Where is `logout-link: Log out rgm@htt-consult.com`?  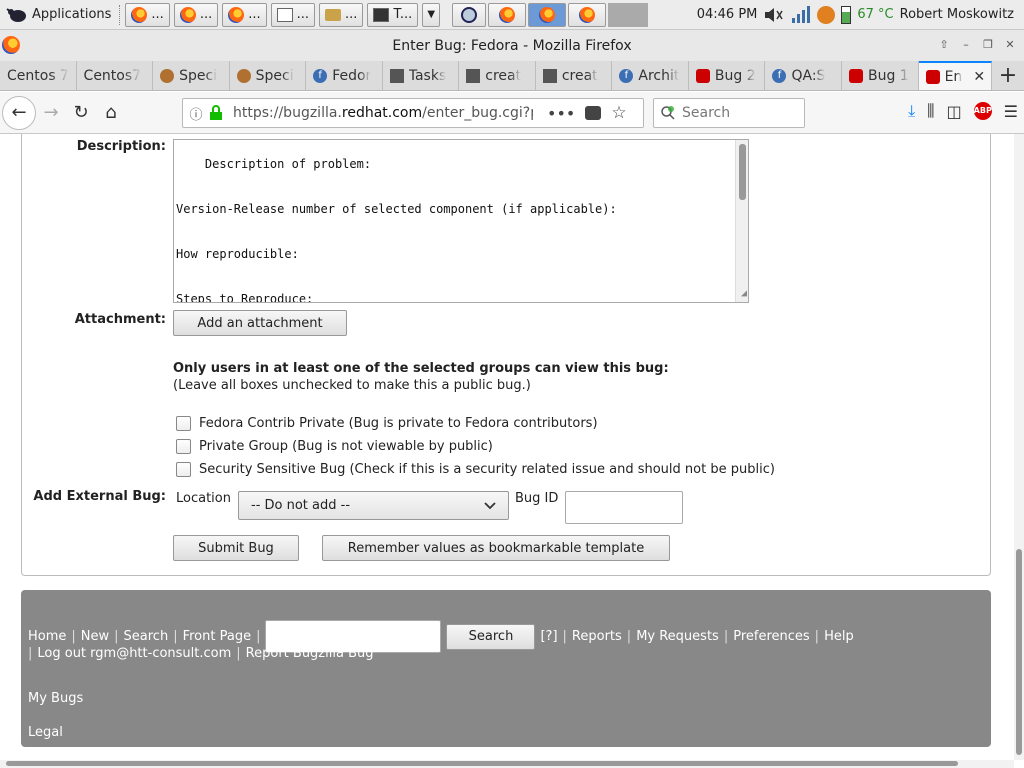
logout-link: Log out rgm@htt-consult.com is located at coordinates (134, 653).